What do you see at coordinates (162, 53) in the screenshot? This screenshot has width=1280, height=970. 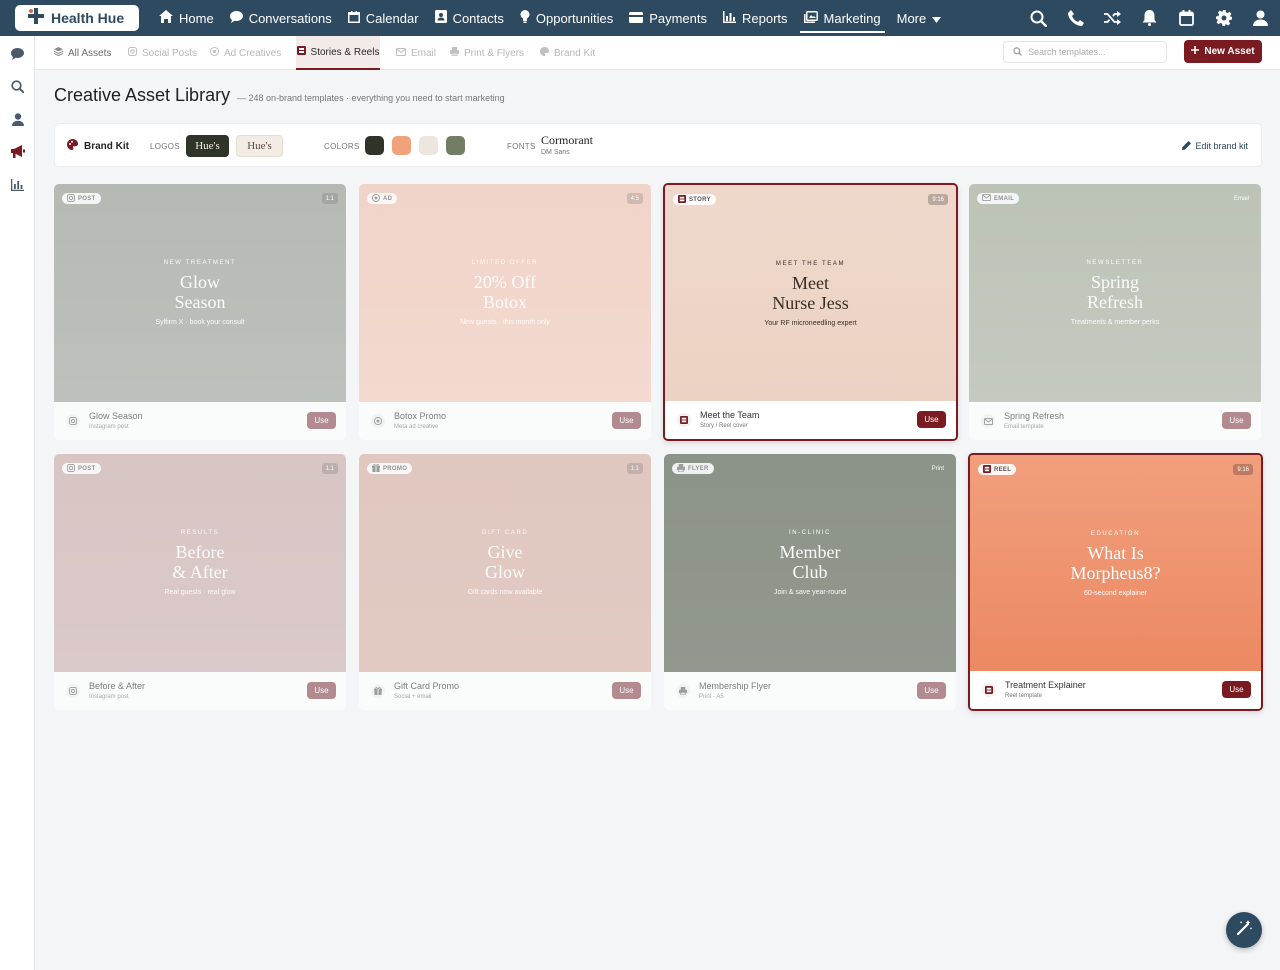 I see `tab-social-posts: Social Posts` at bounding box center [162, 53].